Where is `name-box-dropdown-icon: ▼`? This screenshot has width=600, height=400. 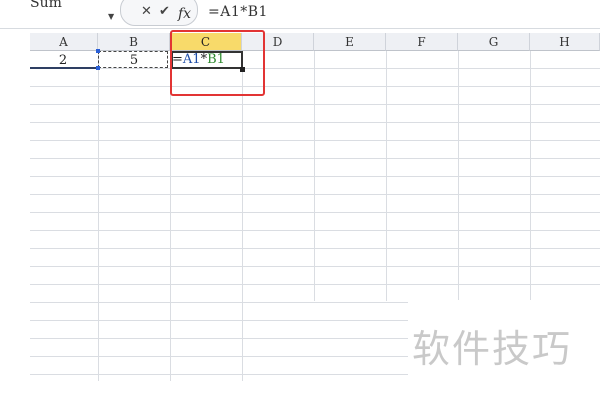
name-box-dropdown-icon: ▼ is located at coordinates (111, 16).